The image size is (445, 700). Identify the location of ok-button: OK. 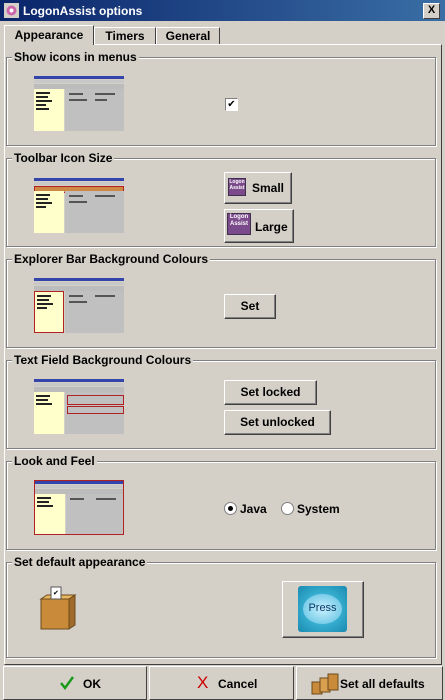
(75, 683).